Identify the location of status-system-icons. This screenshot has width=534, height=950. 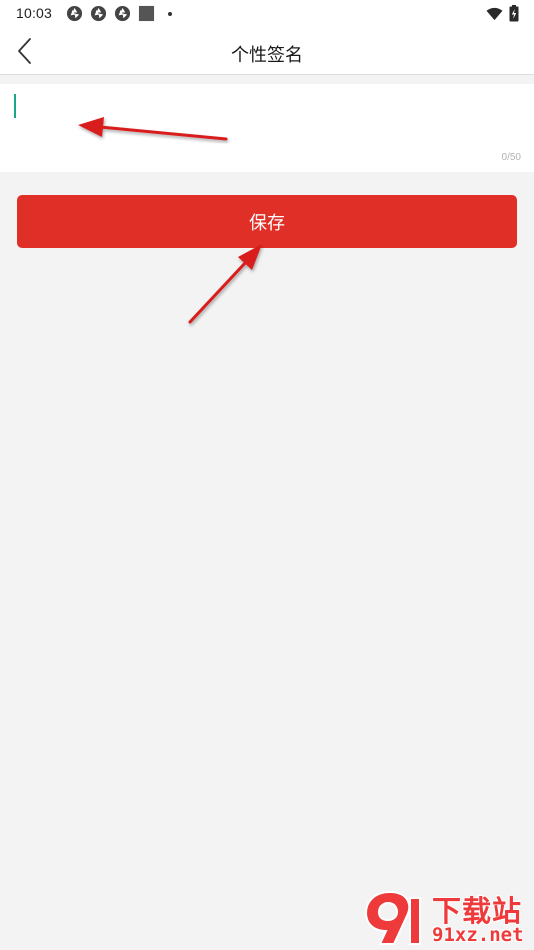
(502, 13).